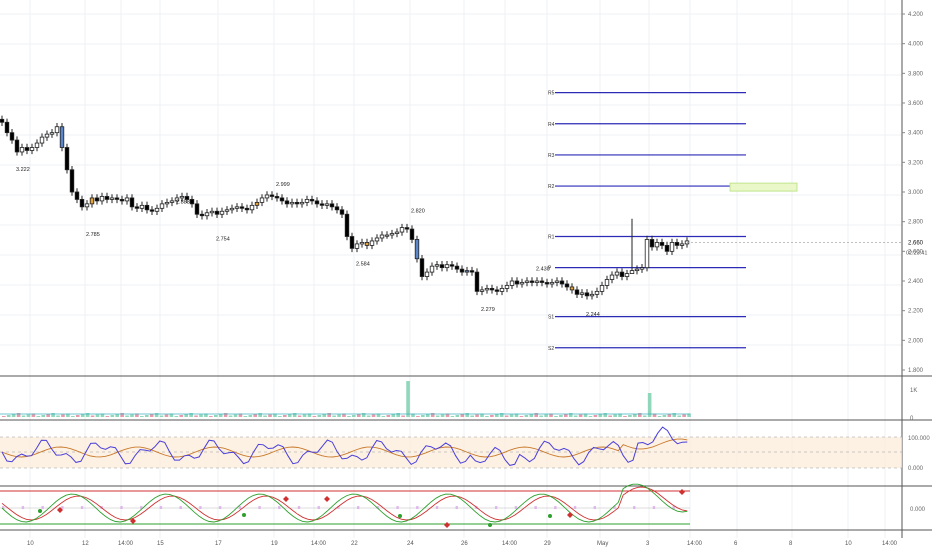 Image resolution: width=932 pixels, height=555 pixels. I want to click on countdown-label: 02:23:41, so click(916, 253).